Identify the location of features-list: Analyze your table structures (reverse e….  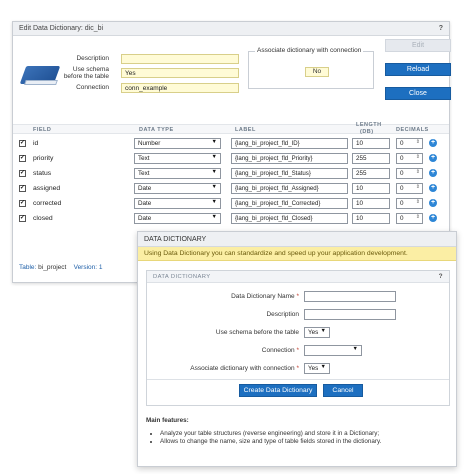
(299, 437).